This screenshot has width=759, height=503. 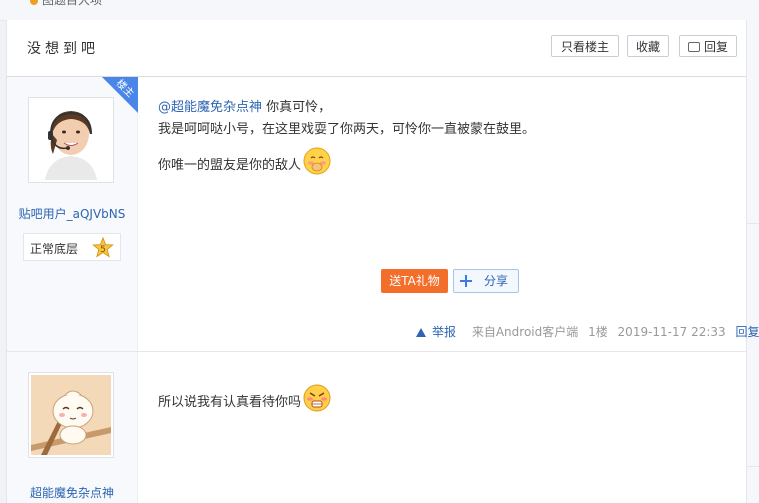 I want to click on mention-link: @超能魔免杂点神, so click(x=210, y=107).